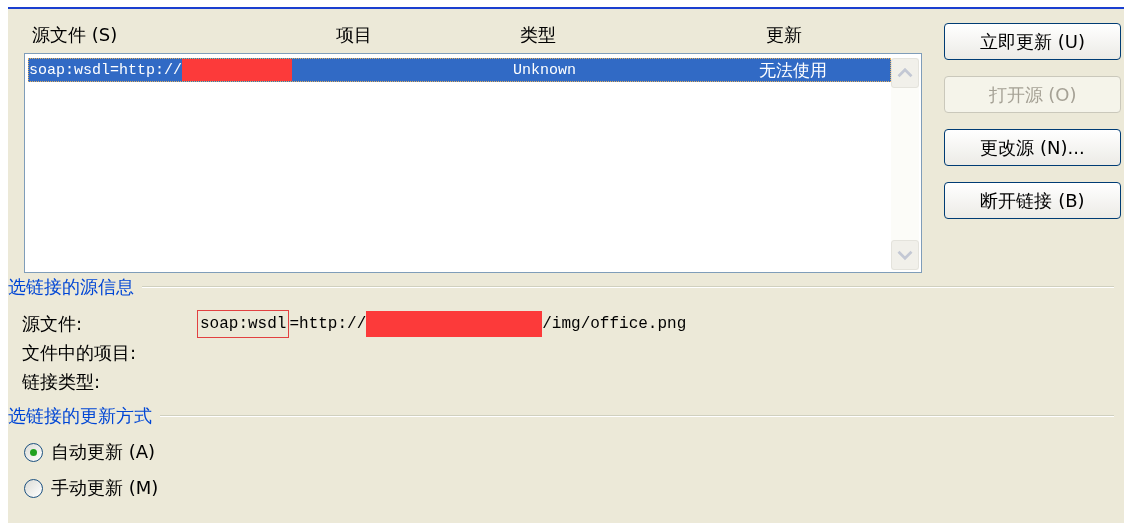 This screenshot has width=1124, height=523. What do you see at coordinates (53, 323) in the screenshot?
I see `field-label: 源文件:` at bounding box center [53, 323].